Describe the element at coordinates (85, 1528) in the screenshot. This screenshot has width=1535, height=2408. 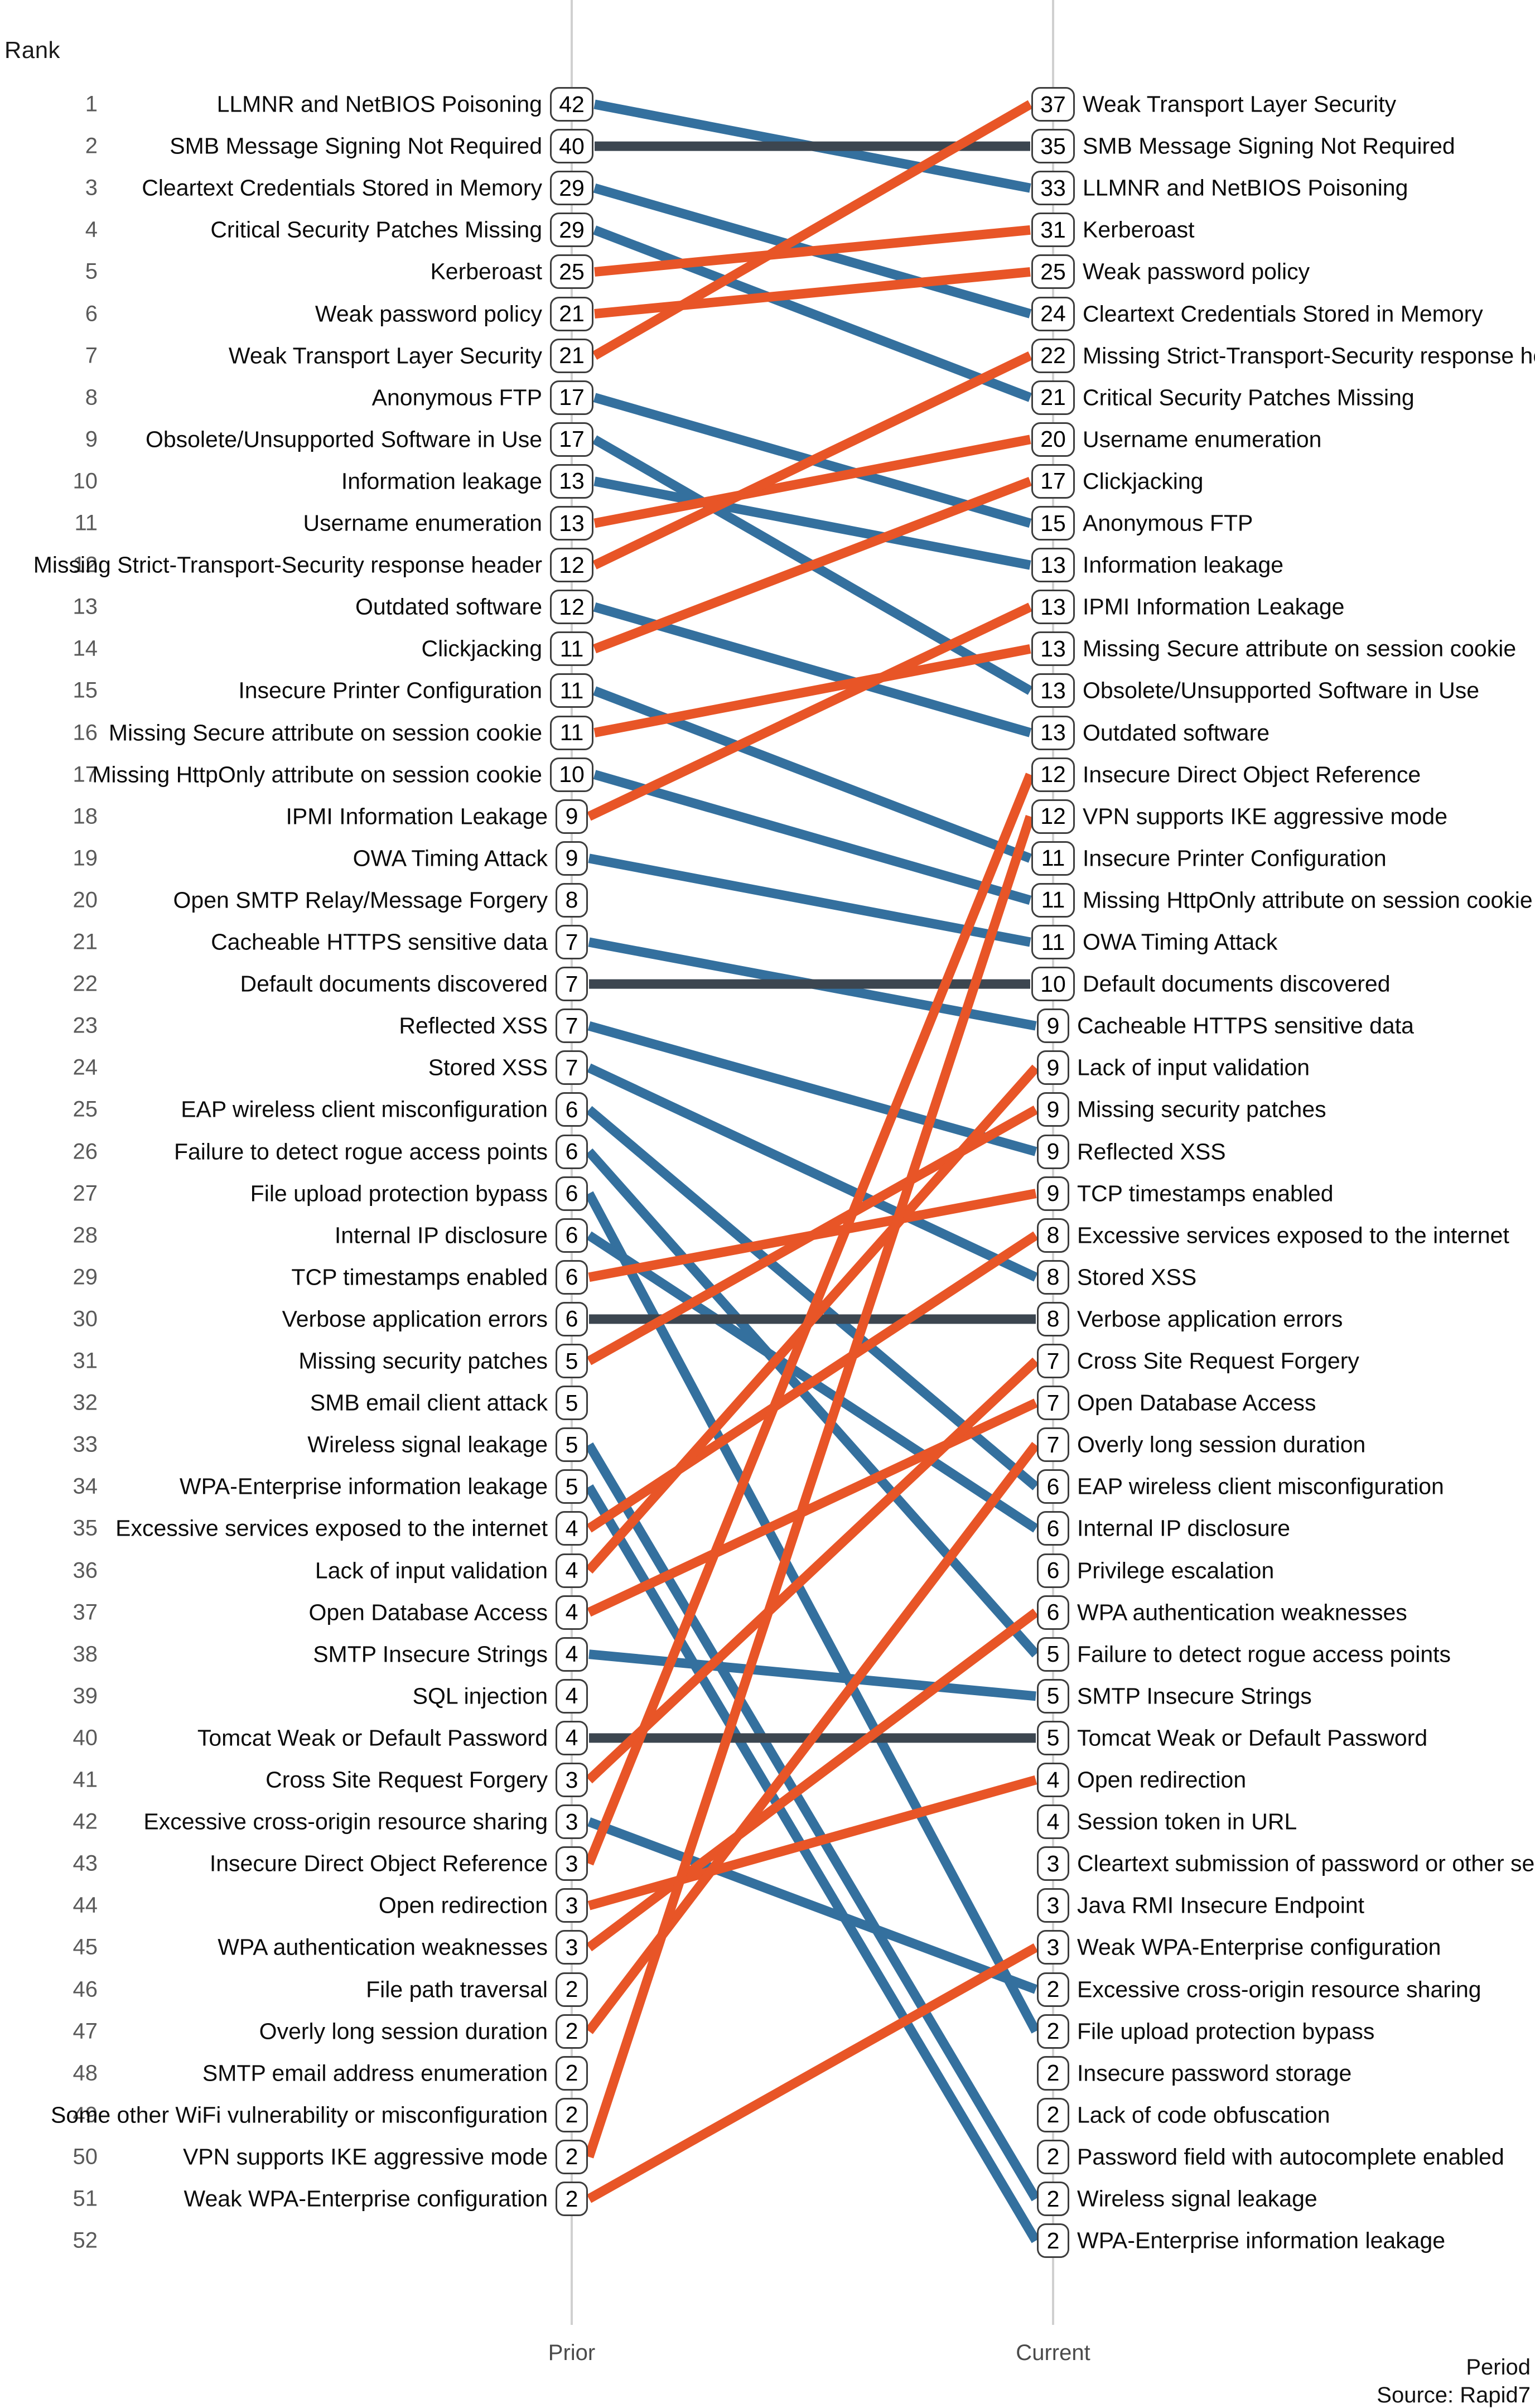
I see `rank-number: 35` at that location.